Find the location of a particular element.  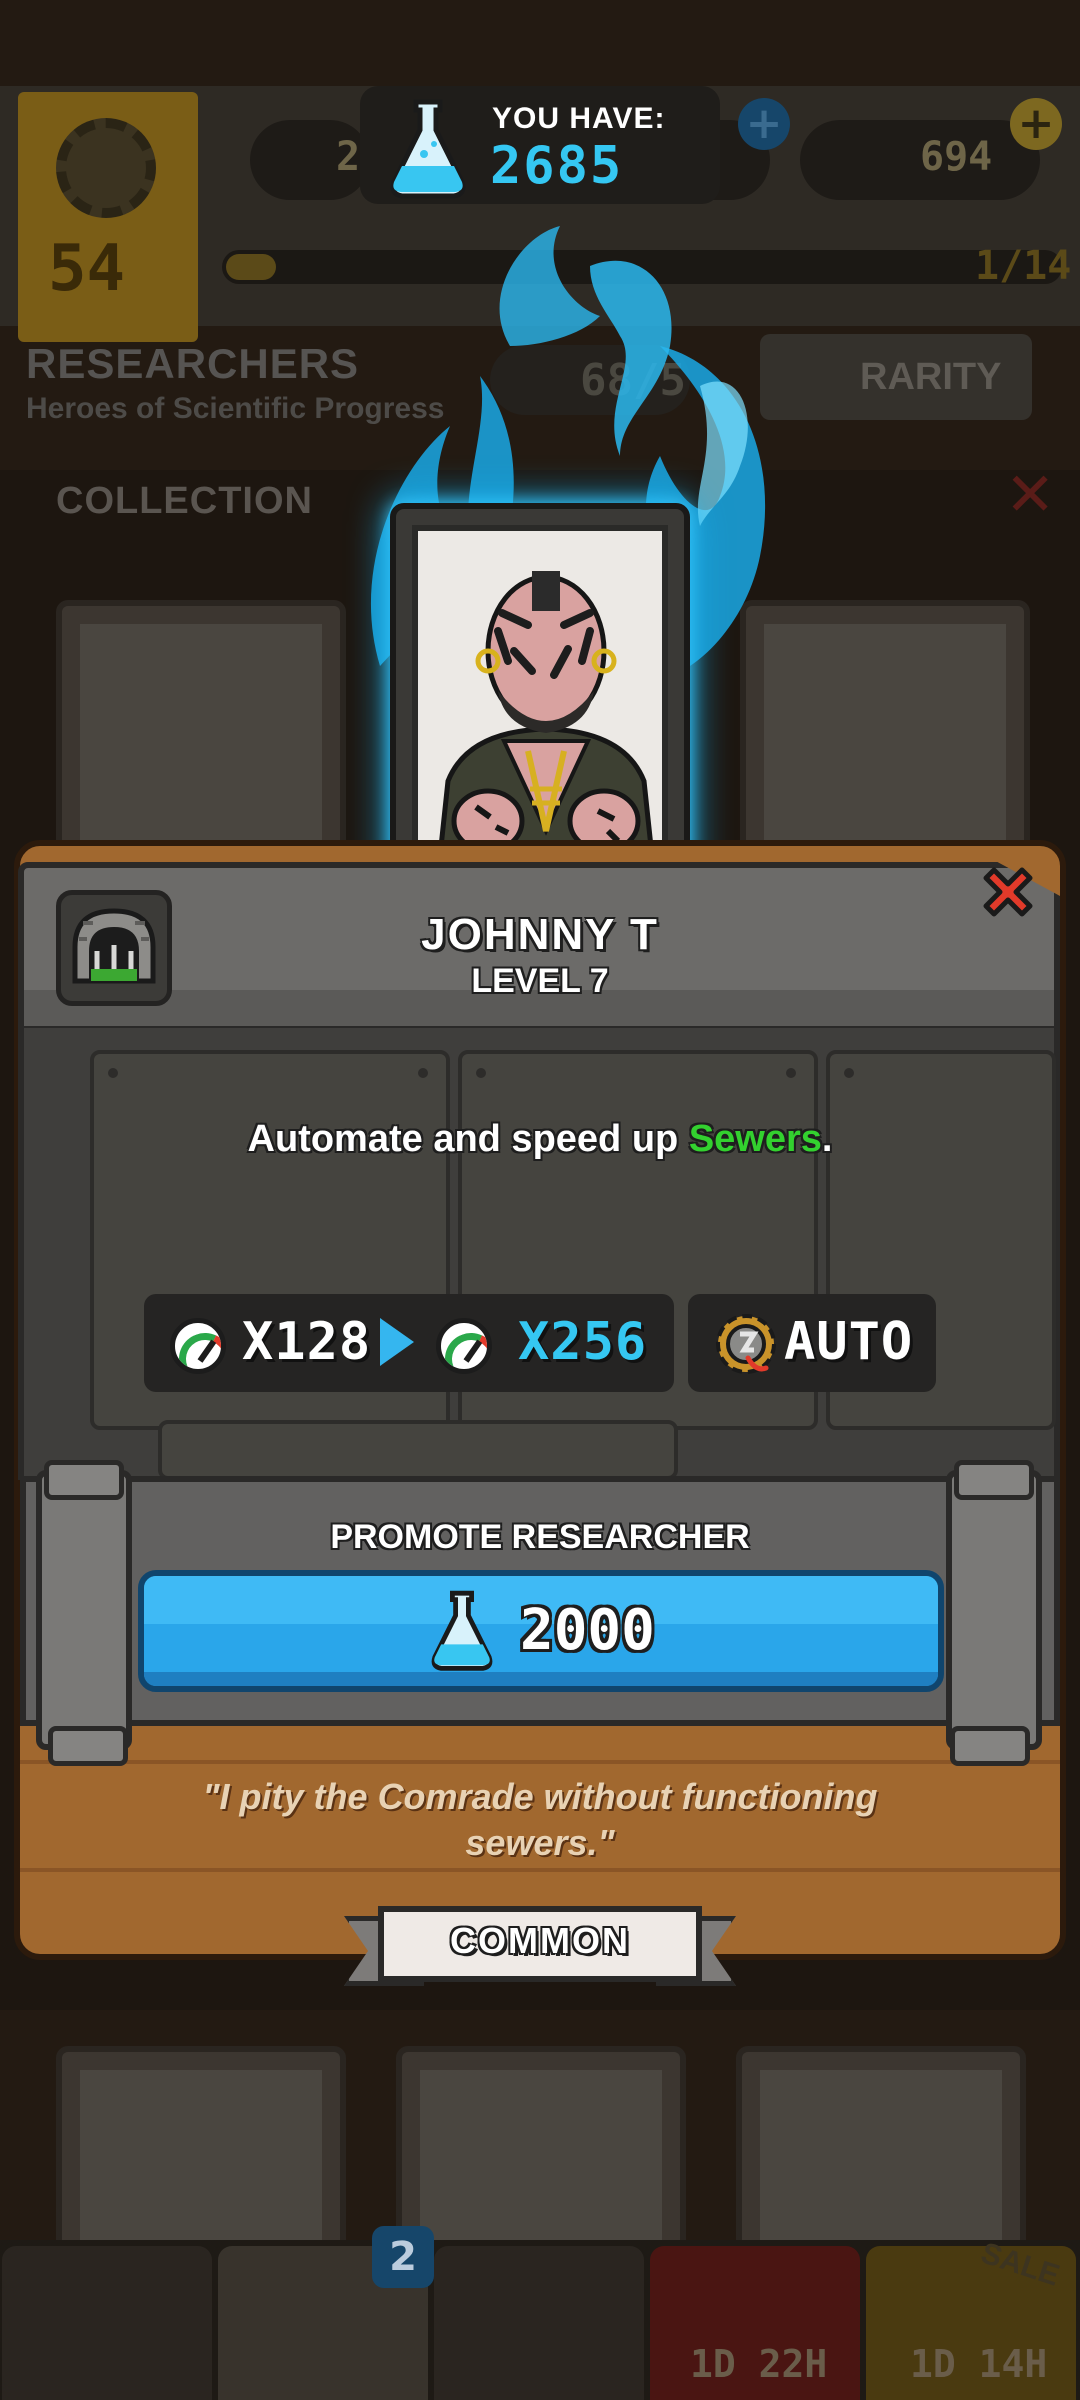

researcher-portrait-frame is located at coordinates (540, 697).